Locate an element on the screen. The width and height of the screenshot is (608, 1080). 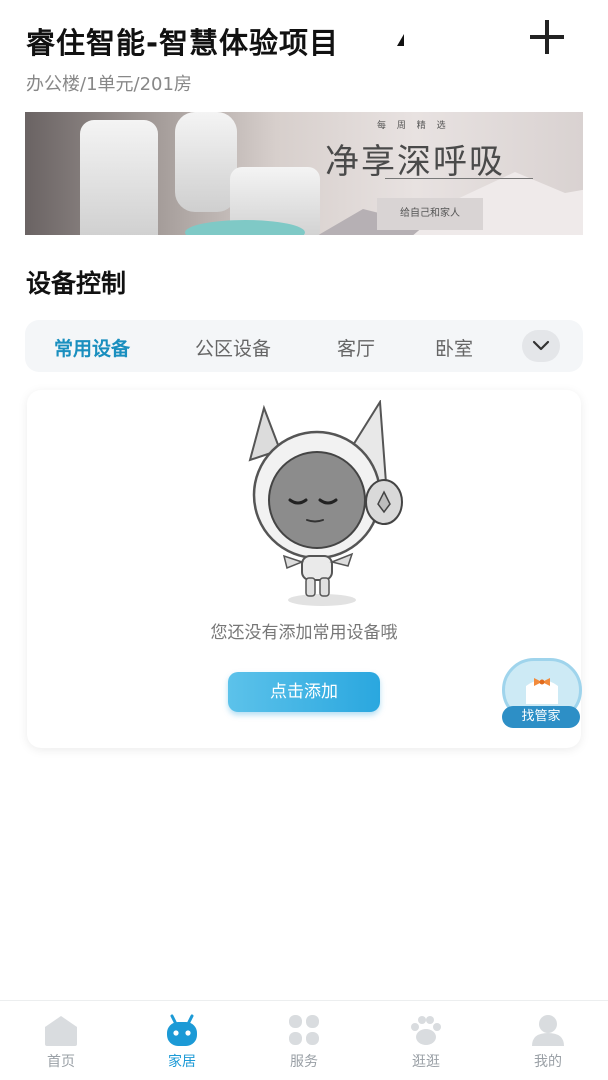
banner-divider is located at coordinates (459, 178).